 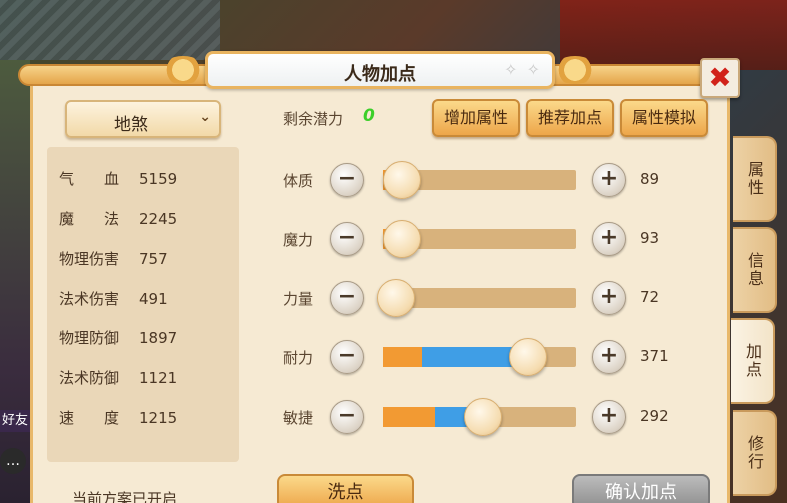 What do you see at coordinates (89, 219) in the screenshot?
I see `stat-label: 魔 法` at bounding box center [89, 219].